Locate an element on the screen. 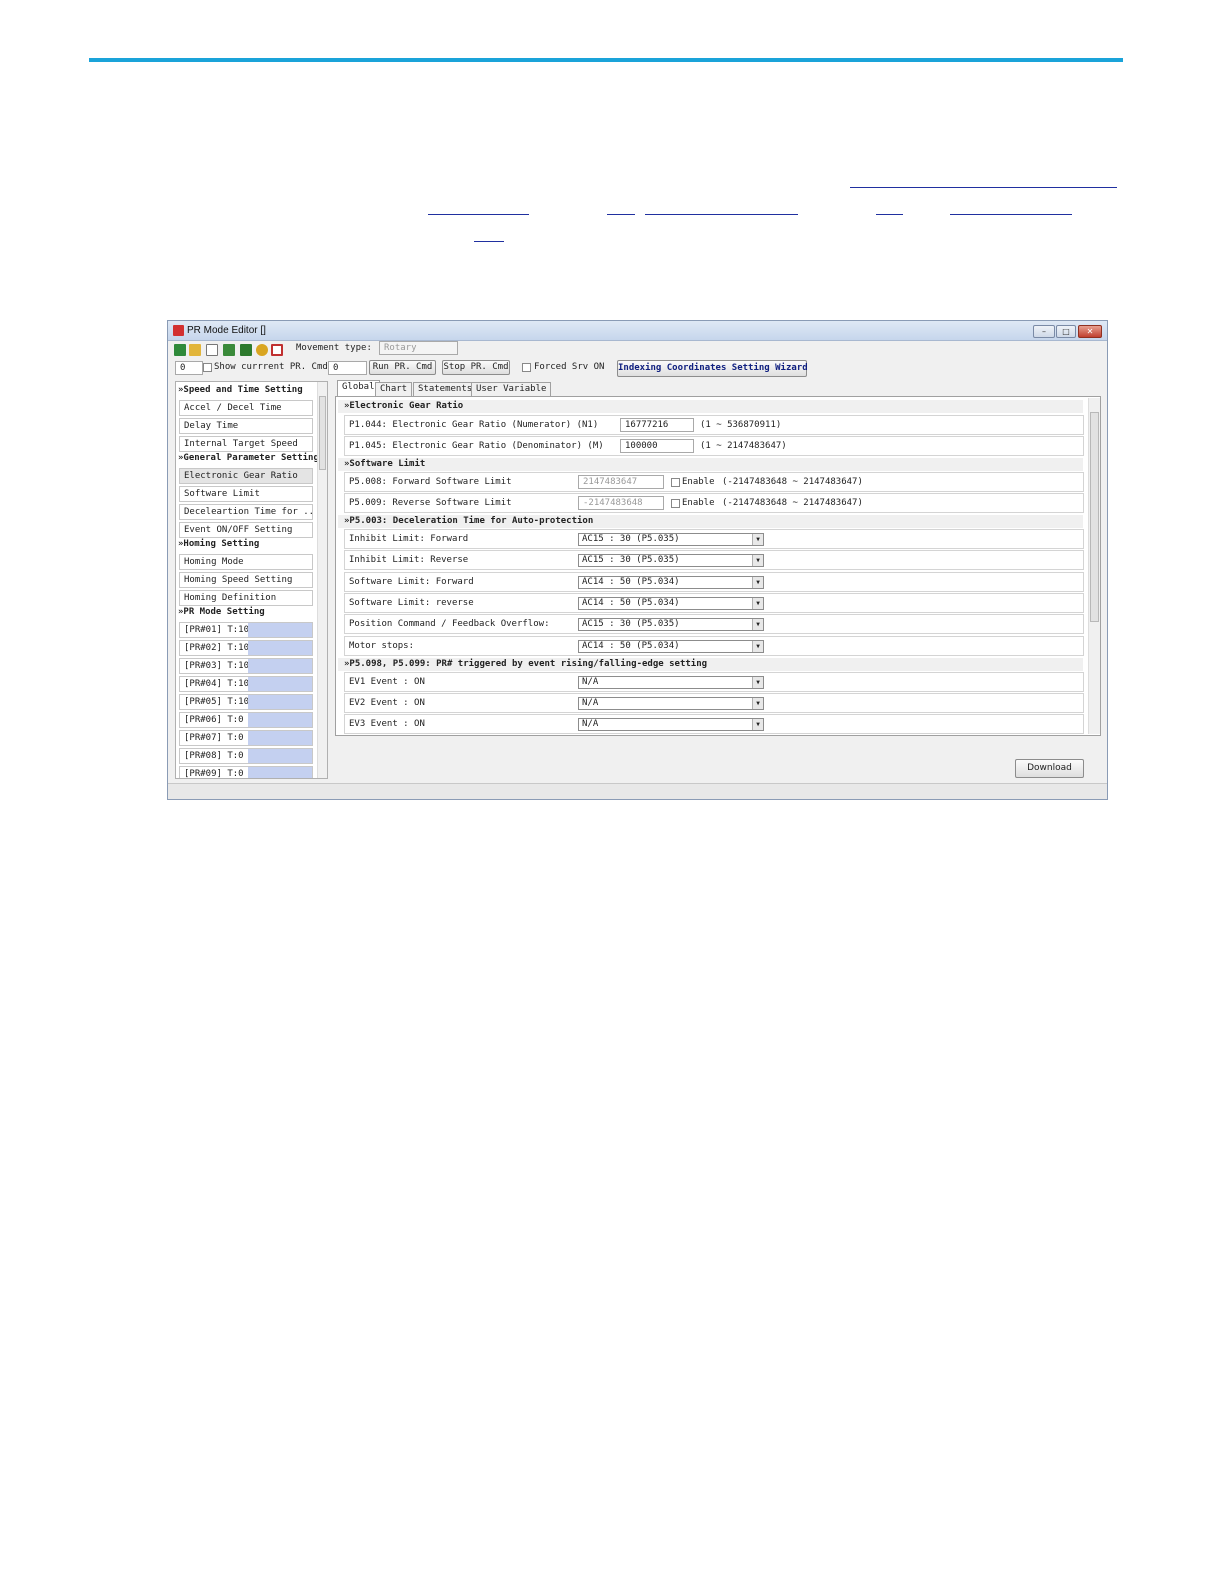 This screenshot has width=1224, height=1584. pr-list-item: [PR#02] T:10 is located at coordinates (246, 648).